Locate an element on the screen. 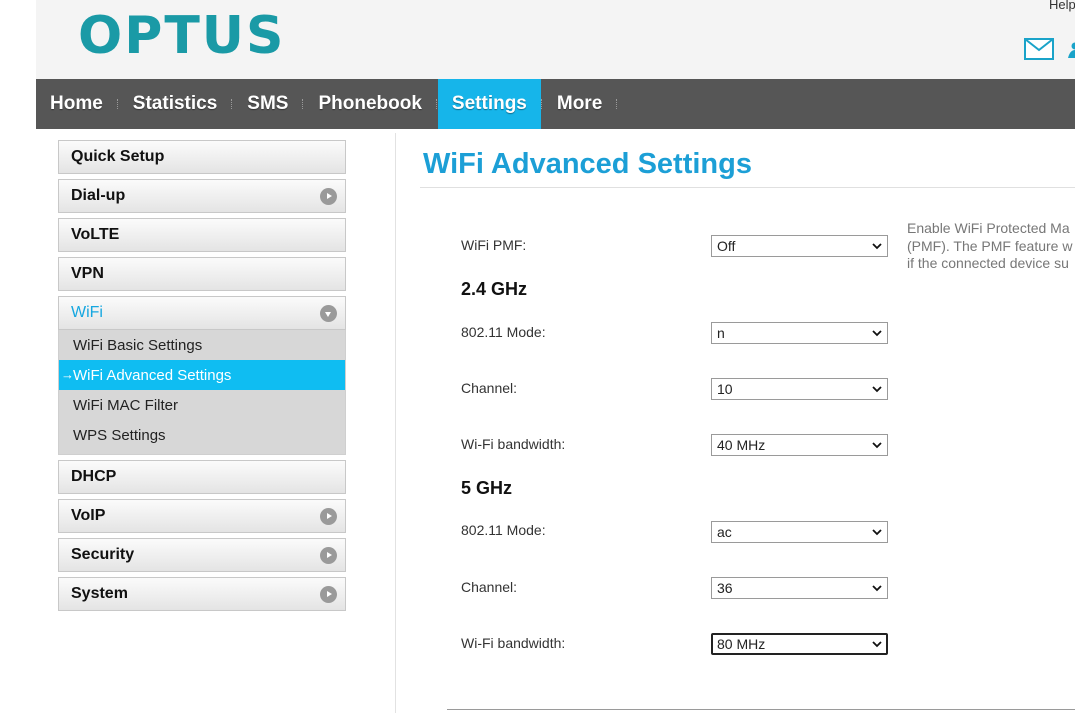 The height and width of the screenshot is (713, 1075). content-divider is located at coordinates (395, 423).